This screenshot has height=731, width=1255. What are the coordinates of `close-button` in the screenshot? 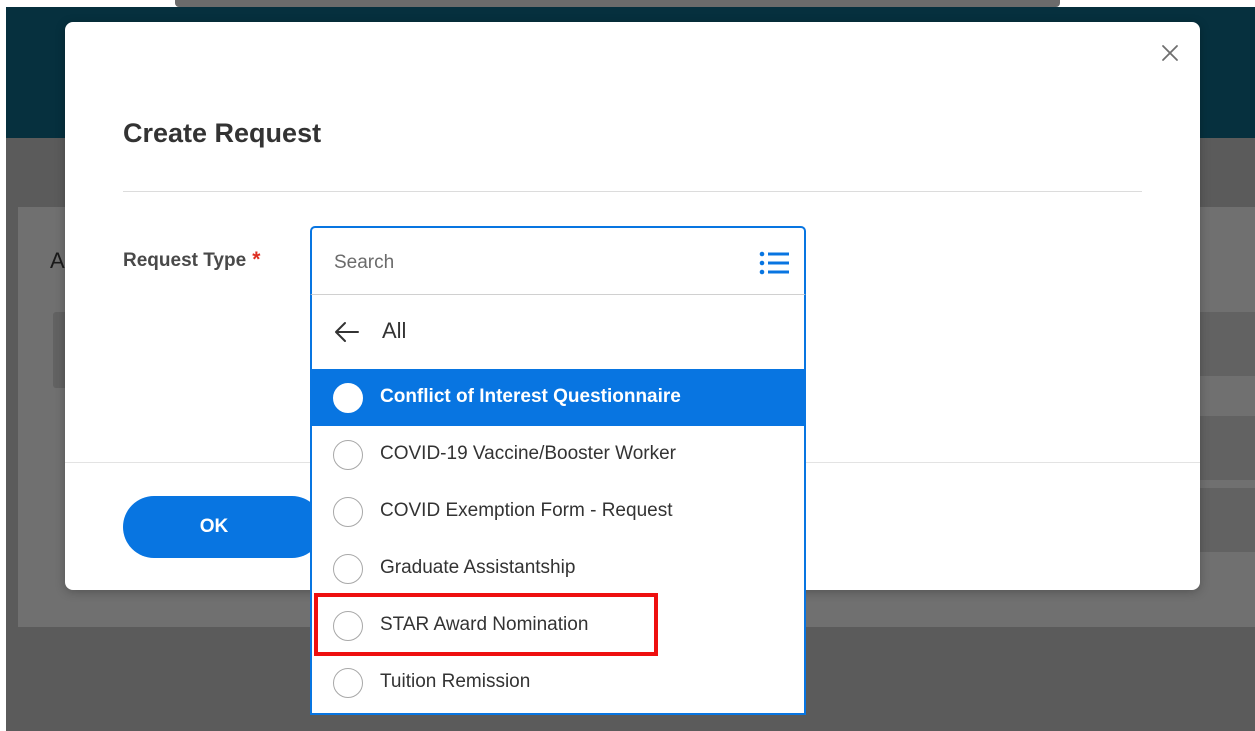 It's located at (1170, 53).